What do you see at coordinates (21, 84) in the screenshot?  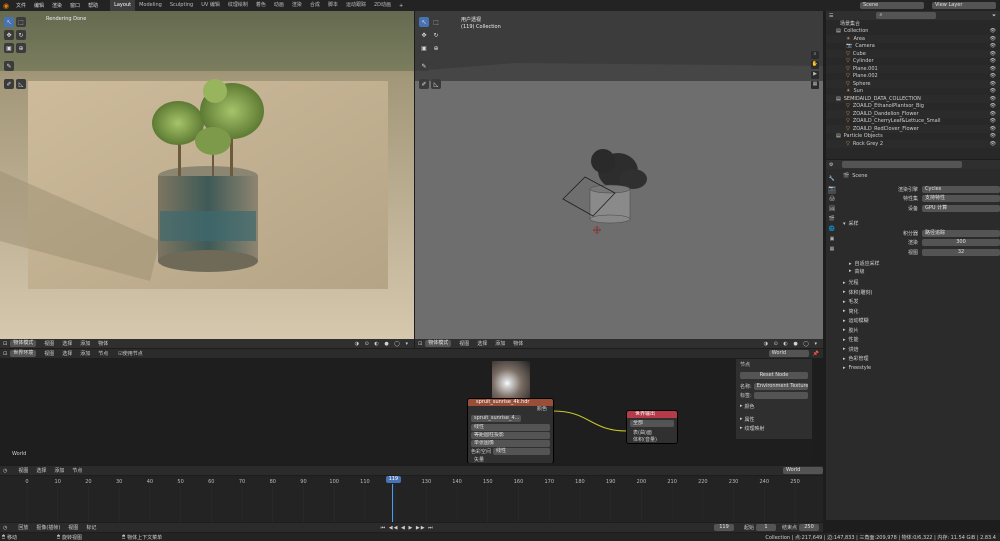 I see `ruler-icon: ◺` at bounding box center [21, 84].